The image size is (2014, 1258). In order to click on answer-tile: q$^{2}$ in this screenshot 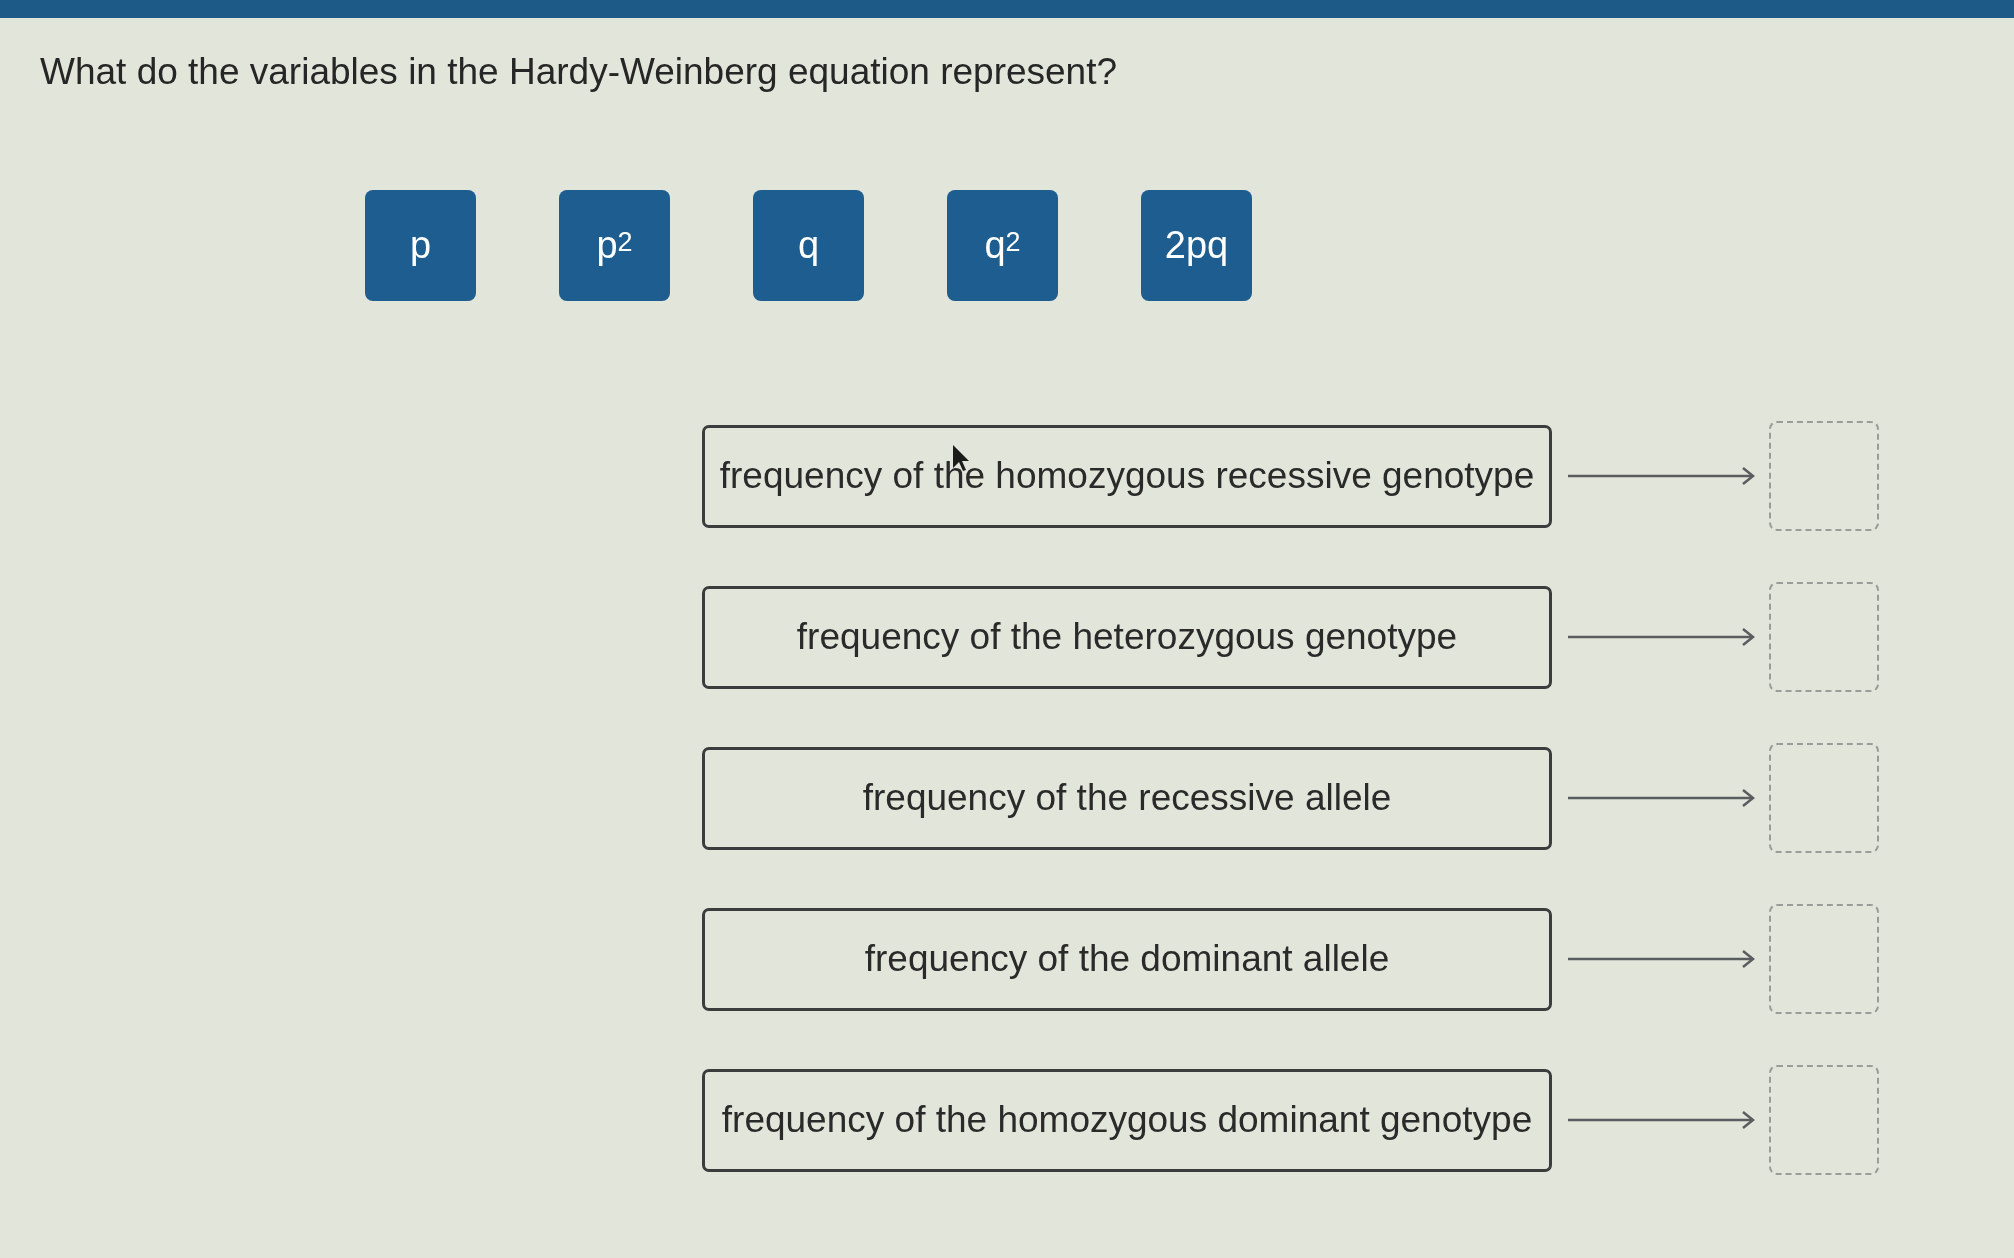, I will do `click(1002, 245)`.